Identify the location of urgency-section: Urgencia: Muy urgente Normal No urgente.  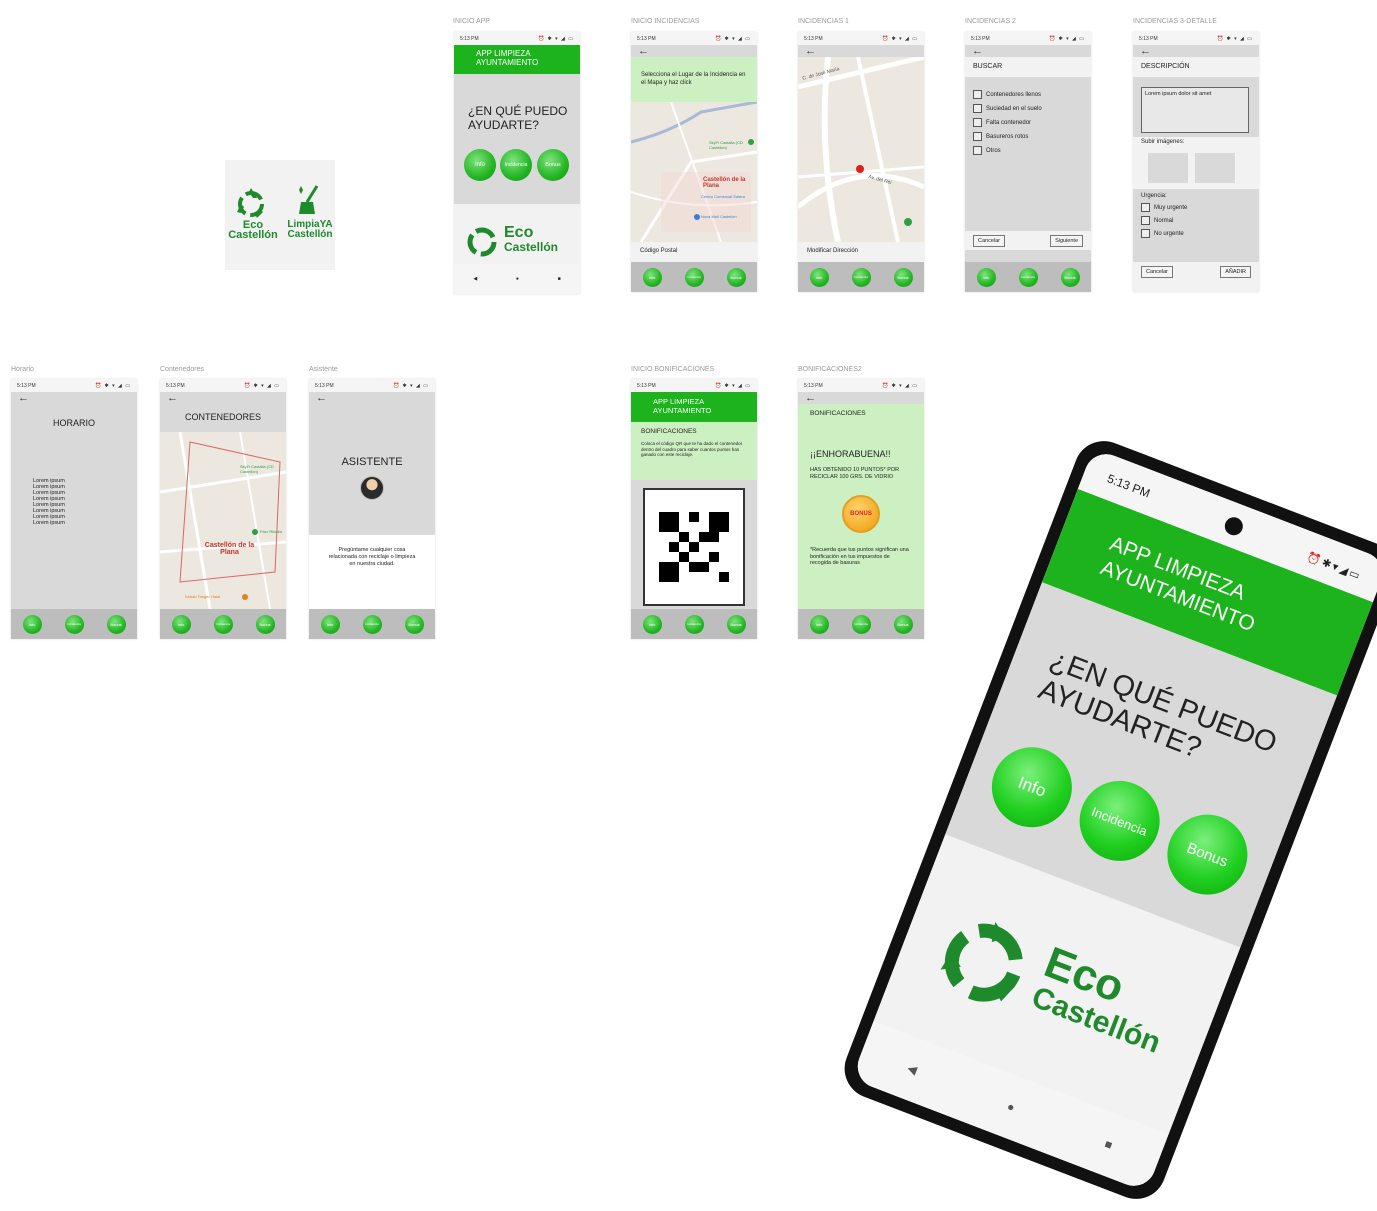
(1196, 223).